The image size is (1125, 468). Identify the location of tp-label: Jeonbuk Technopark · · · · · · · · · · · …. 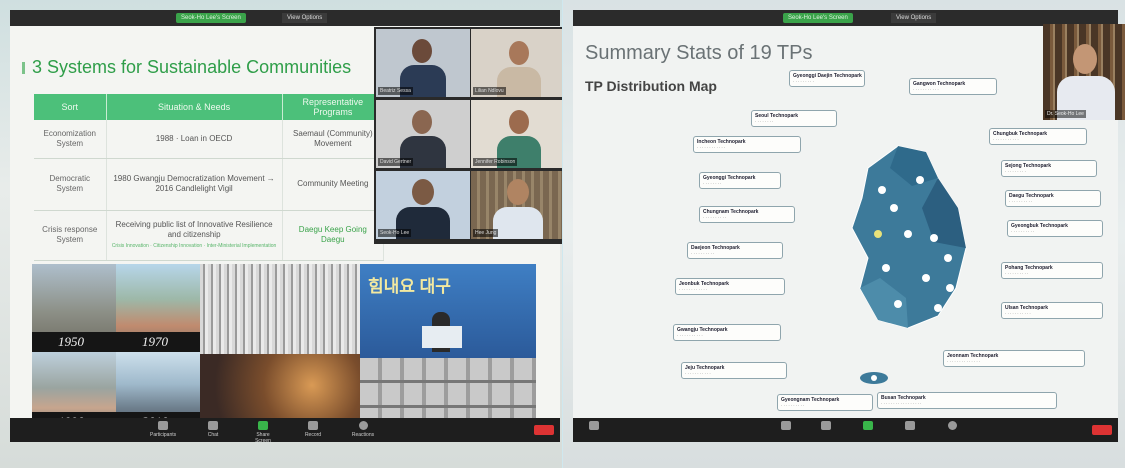
(730, 287).